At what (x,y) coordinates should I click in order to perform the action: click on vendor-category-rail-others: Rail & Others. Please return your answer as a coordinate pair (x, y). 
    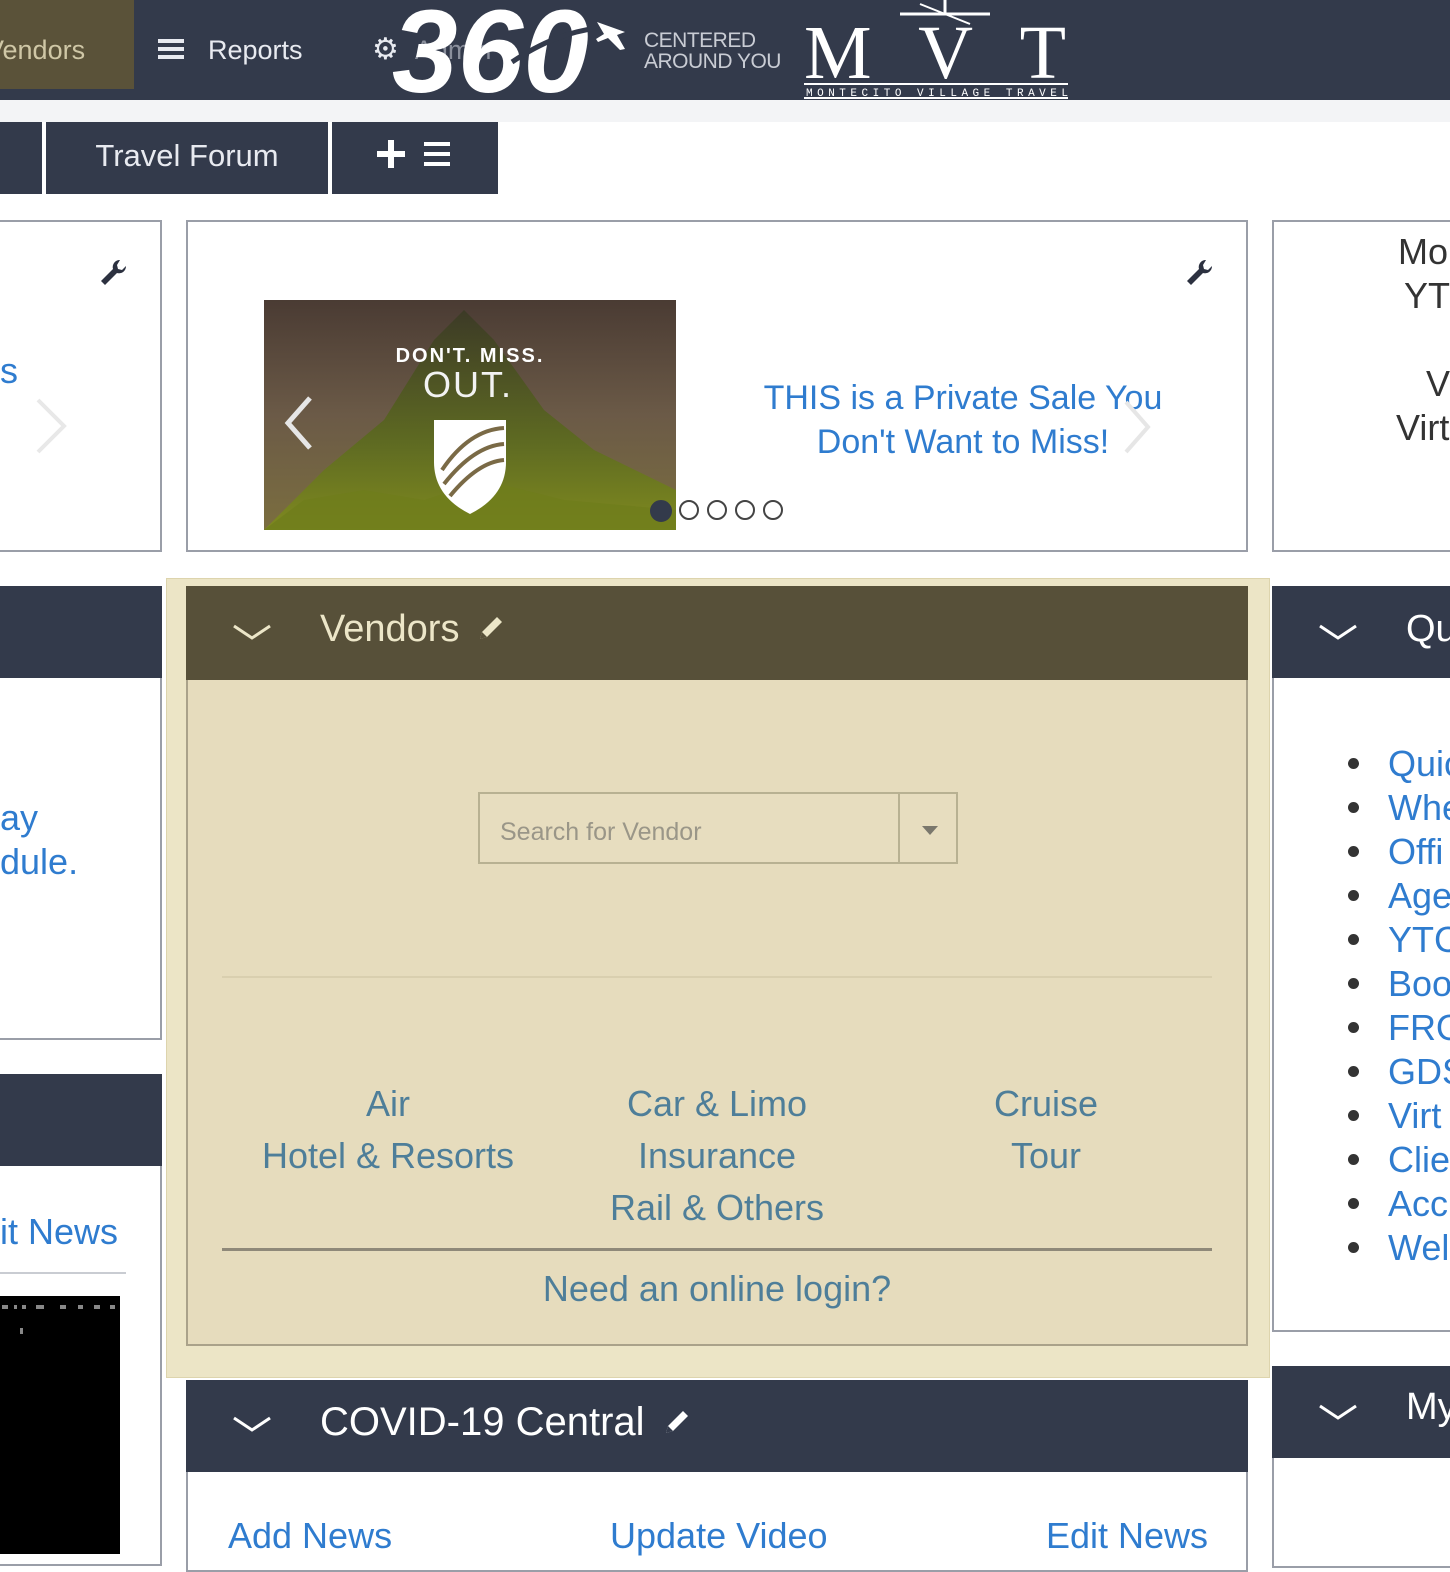
    Looking at the image, I should click on (717, 1208).